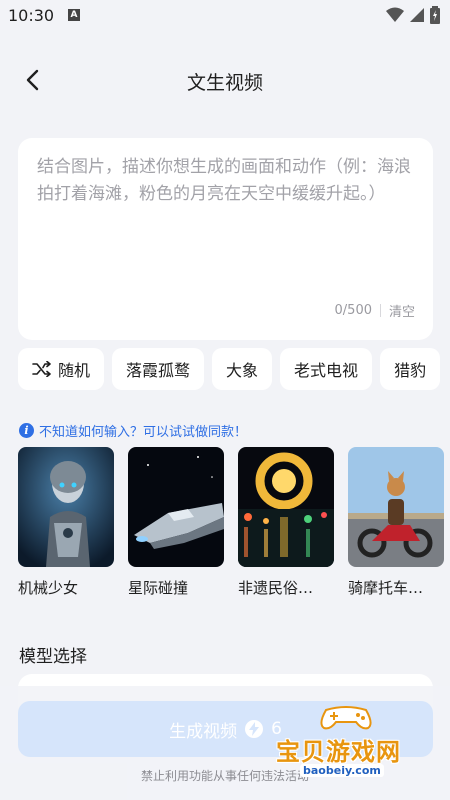  What do you see at coordinates (48, 588) in the screenshot?
I see `example-label: 机械少女` at bounding box center [48, 588].